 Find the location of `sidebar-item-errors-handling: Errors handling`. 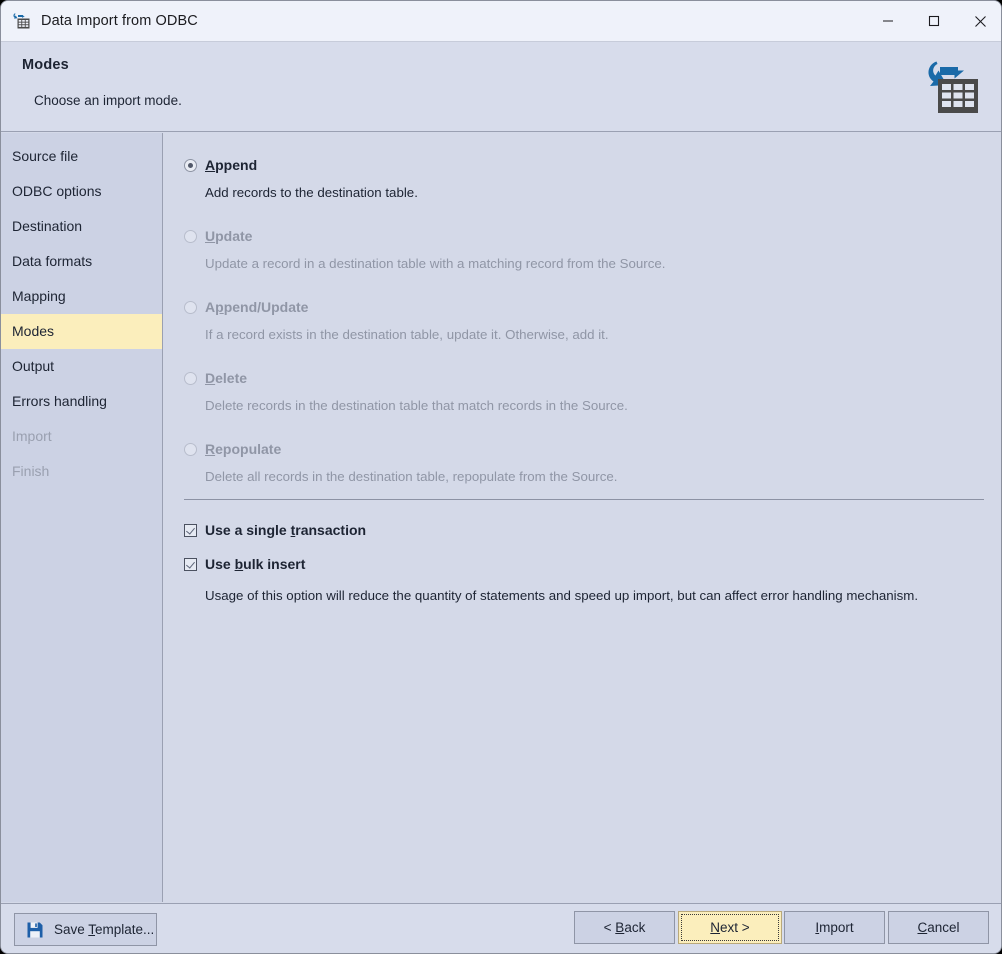

sidebar-item-errors-handling: Errors handling is located at coordinates (81, 401).